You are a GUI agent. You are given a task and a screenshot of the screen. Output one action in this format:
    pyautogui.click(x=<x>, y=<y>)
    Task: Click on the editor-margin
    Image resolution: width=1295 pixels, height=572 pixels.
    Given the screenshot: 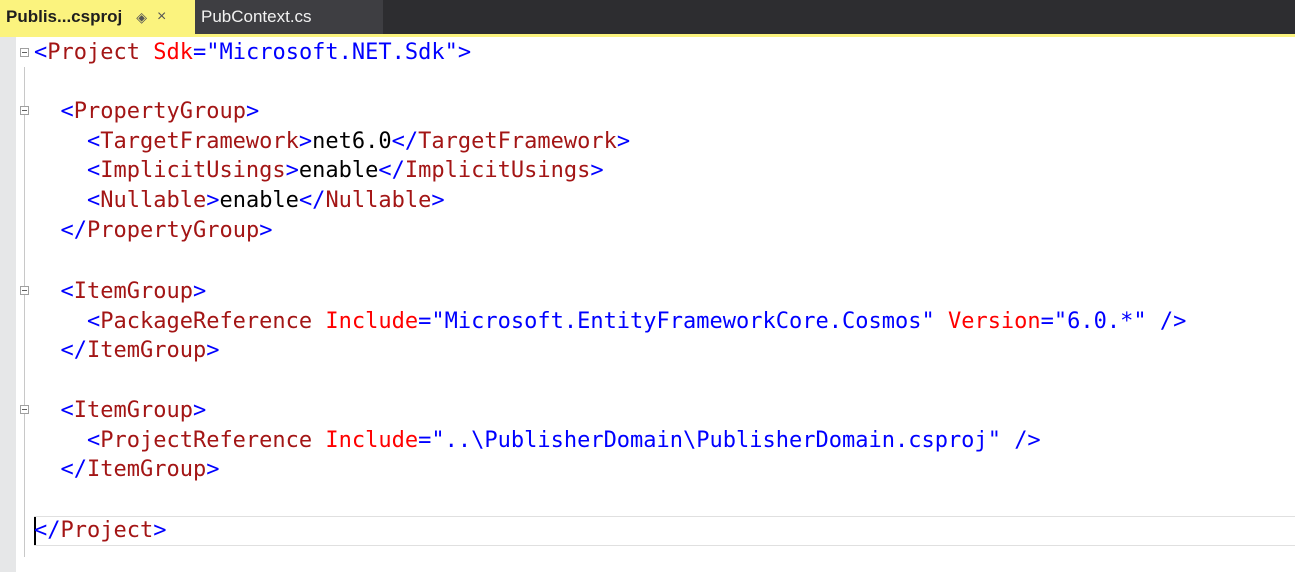 What is the action you would take?
    pyautogui.click(x=8, y=304)
    